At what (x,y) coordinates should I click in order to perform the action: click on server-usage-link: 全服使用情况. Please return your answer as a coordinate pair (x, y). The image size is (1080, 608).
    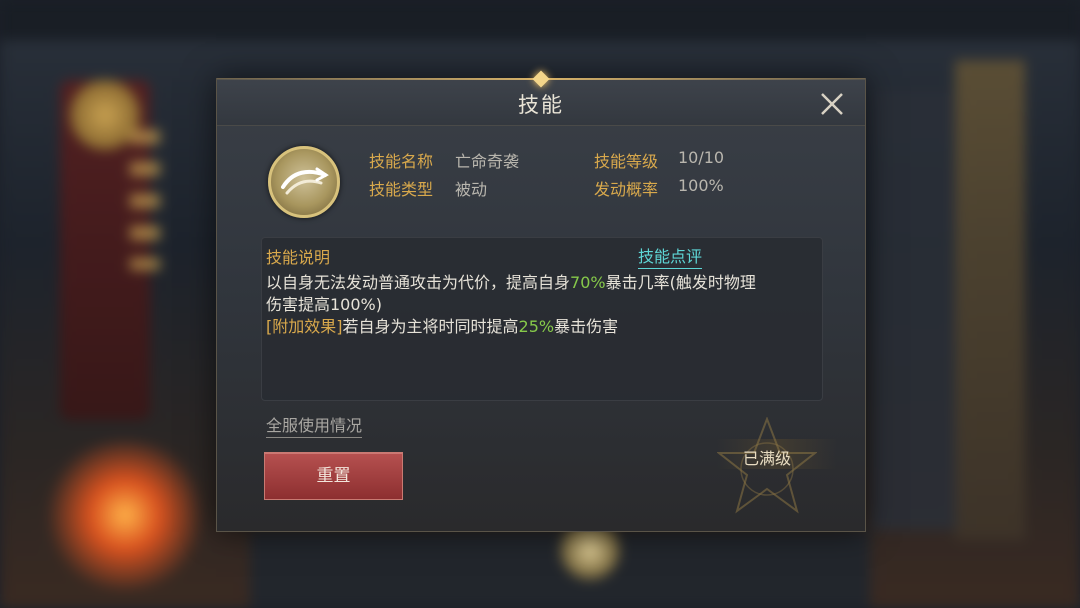
    Looking at the image, I should click on (314, 425).